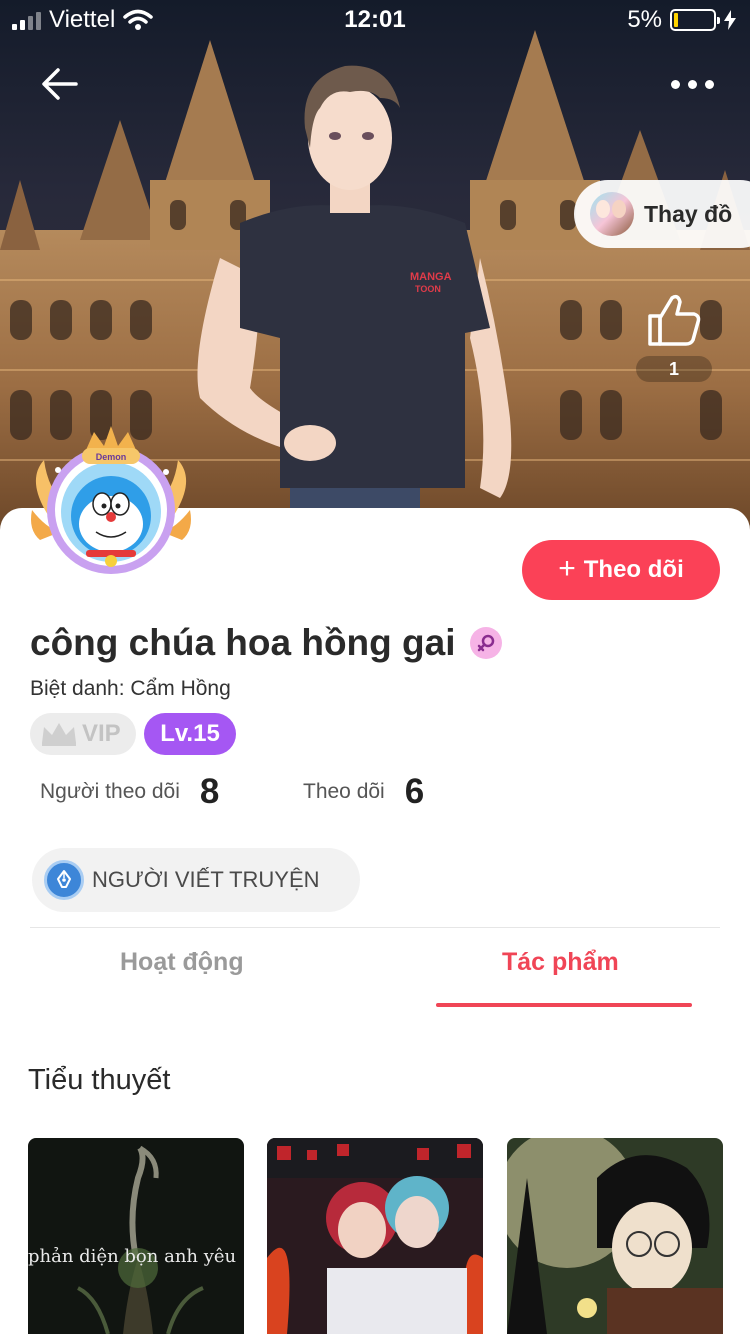 This screenshot has height=1334, width=750. I want to click on section-title-novels: Tiểu thuyết, so click(99, 1080).